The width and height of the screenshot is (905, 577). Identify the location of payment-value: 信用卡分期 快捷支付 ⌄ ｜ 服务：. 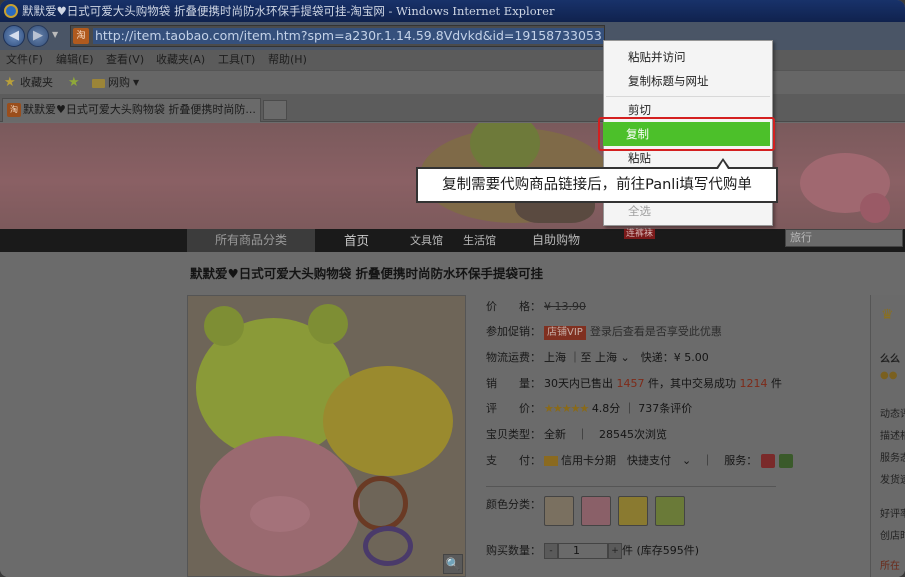
(659, 460).